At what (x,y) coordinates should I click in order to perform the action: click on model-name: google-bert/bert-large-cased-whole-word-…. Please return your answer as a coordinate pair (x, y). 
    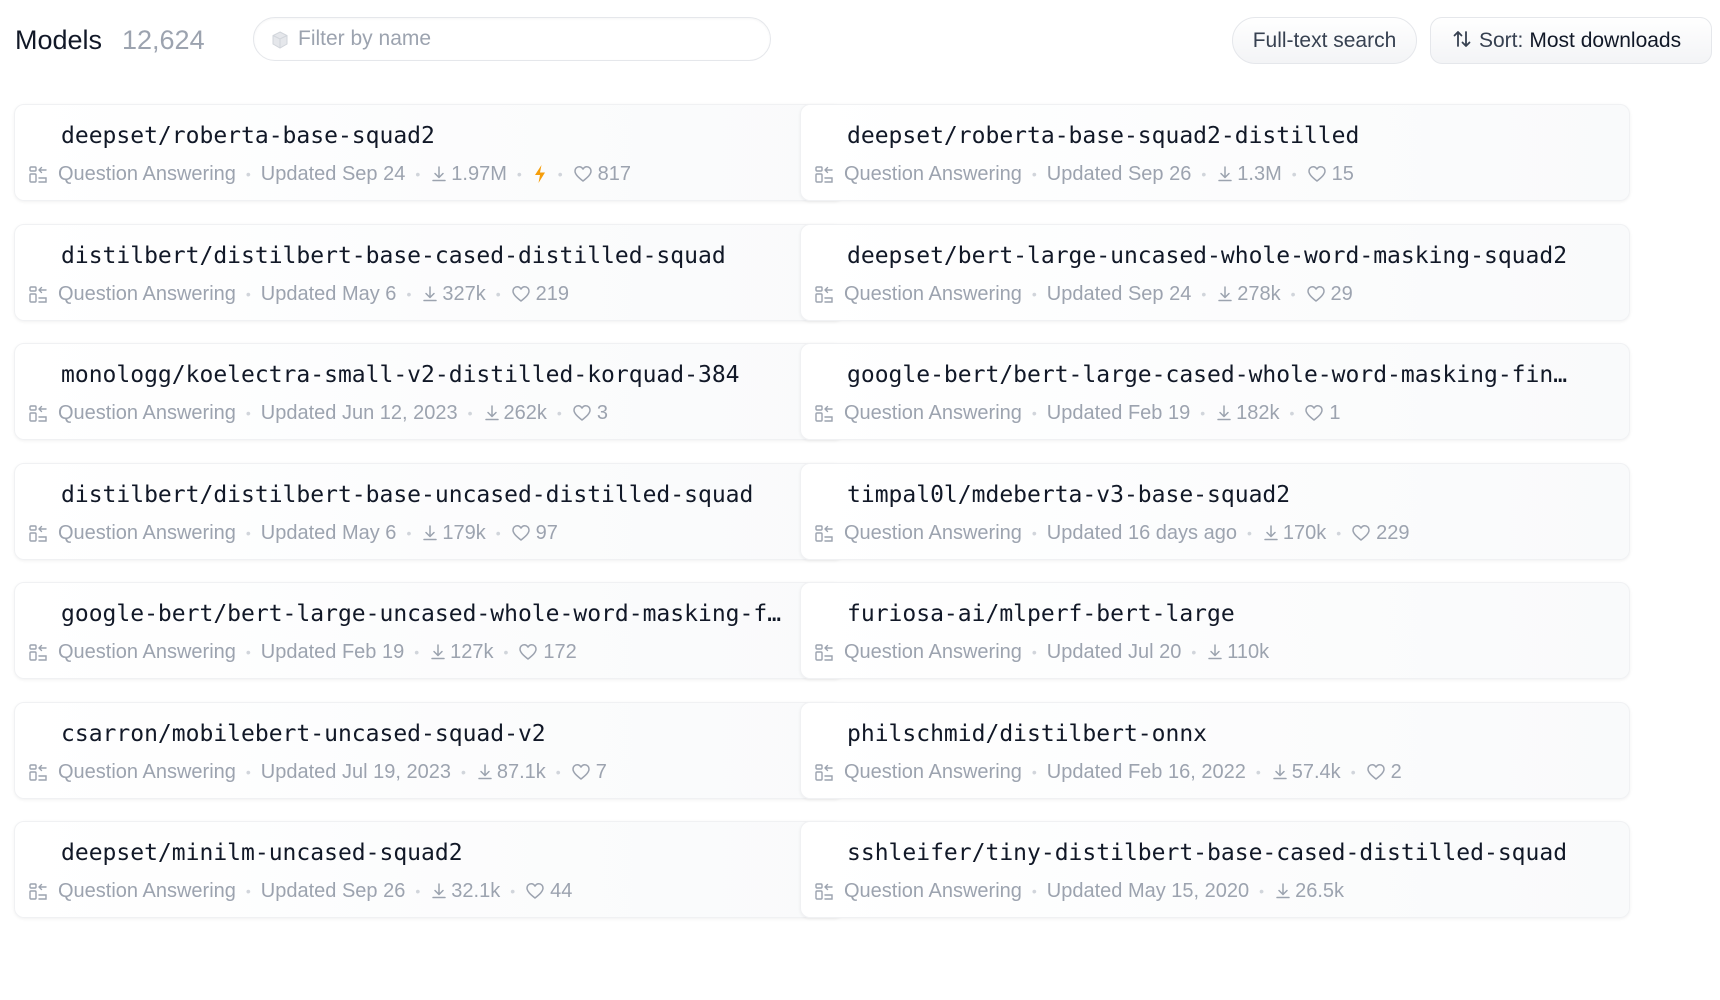
    Looking at the image, I should click on (1231, 375).